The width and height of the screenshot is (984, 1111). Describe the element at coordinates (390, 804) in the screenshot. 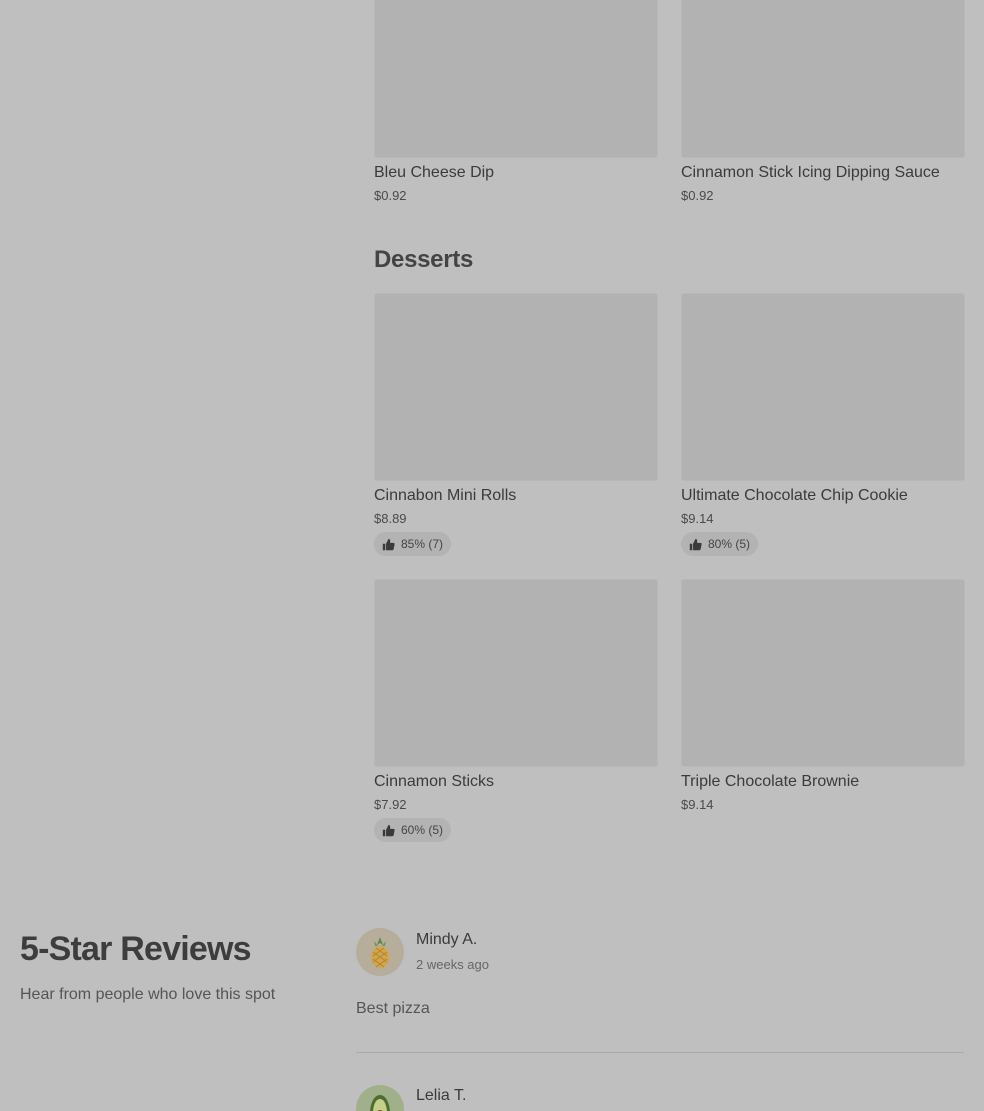

I see `item-price: $7.92` at that location.